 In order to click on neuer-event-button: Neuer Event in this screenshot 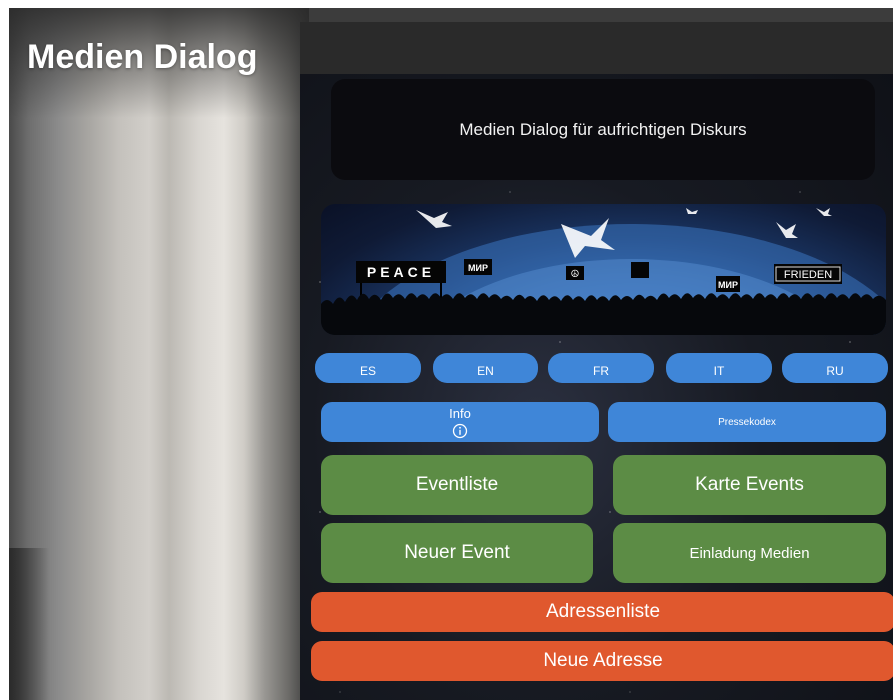, I will do `click(457, 553)`.